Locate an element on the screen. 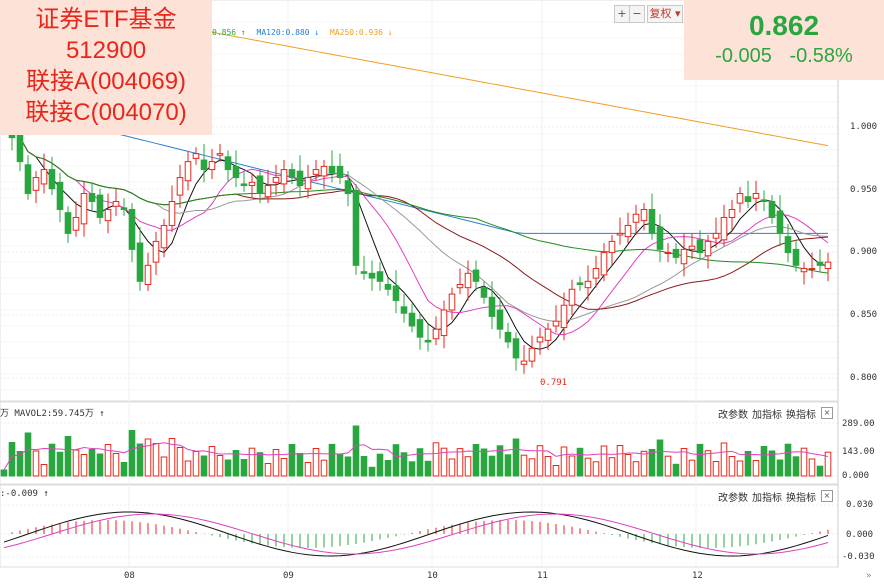 The image size is (884, 586). low-price-label: 0.791 is located at coordinates (554, 383).